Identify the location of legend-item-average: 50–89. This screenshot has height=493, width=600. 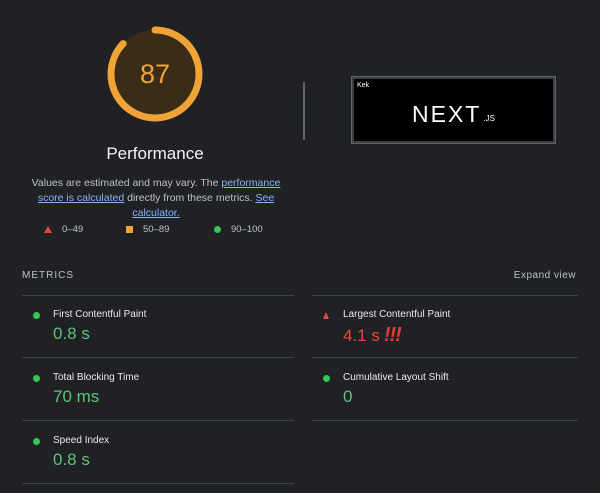
(147, 229).